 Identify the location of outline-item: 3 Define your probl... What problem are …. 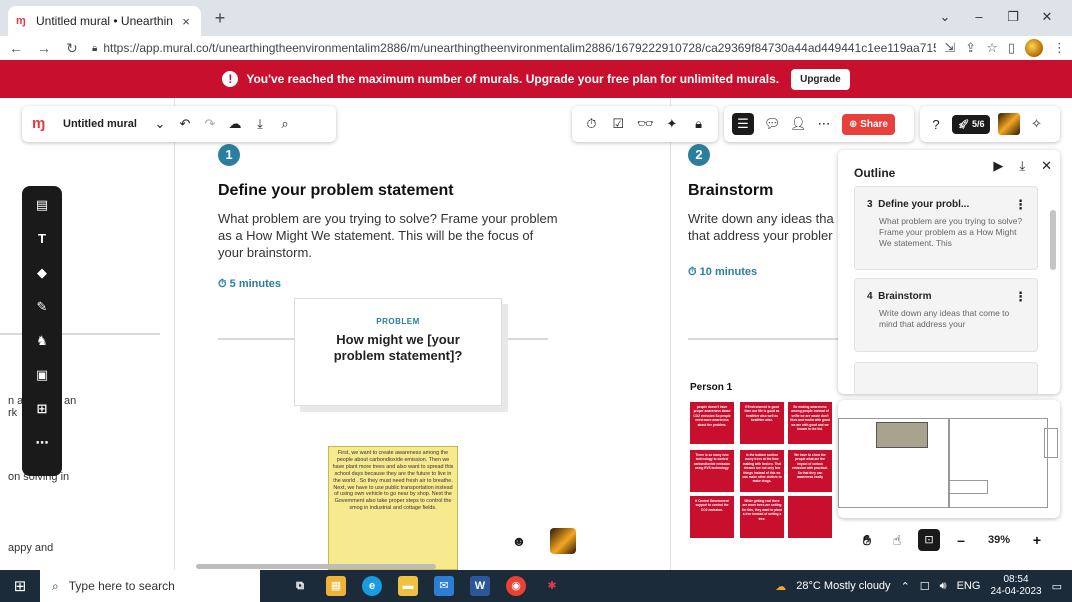
(946, 228).